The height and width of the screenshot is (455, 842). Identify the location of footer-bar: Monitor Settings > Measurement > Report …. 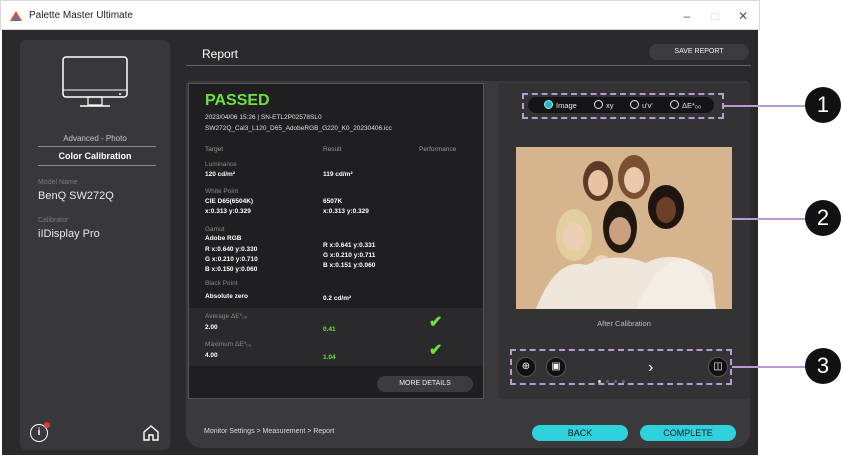
(468, 432).